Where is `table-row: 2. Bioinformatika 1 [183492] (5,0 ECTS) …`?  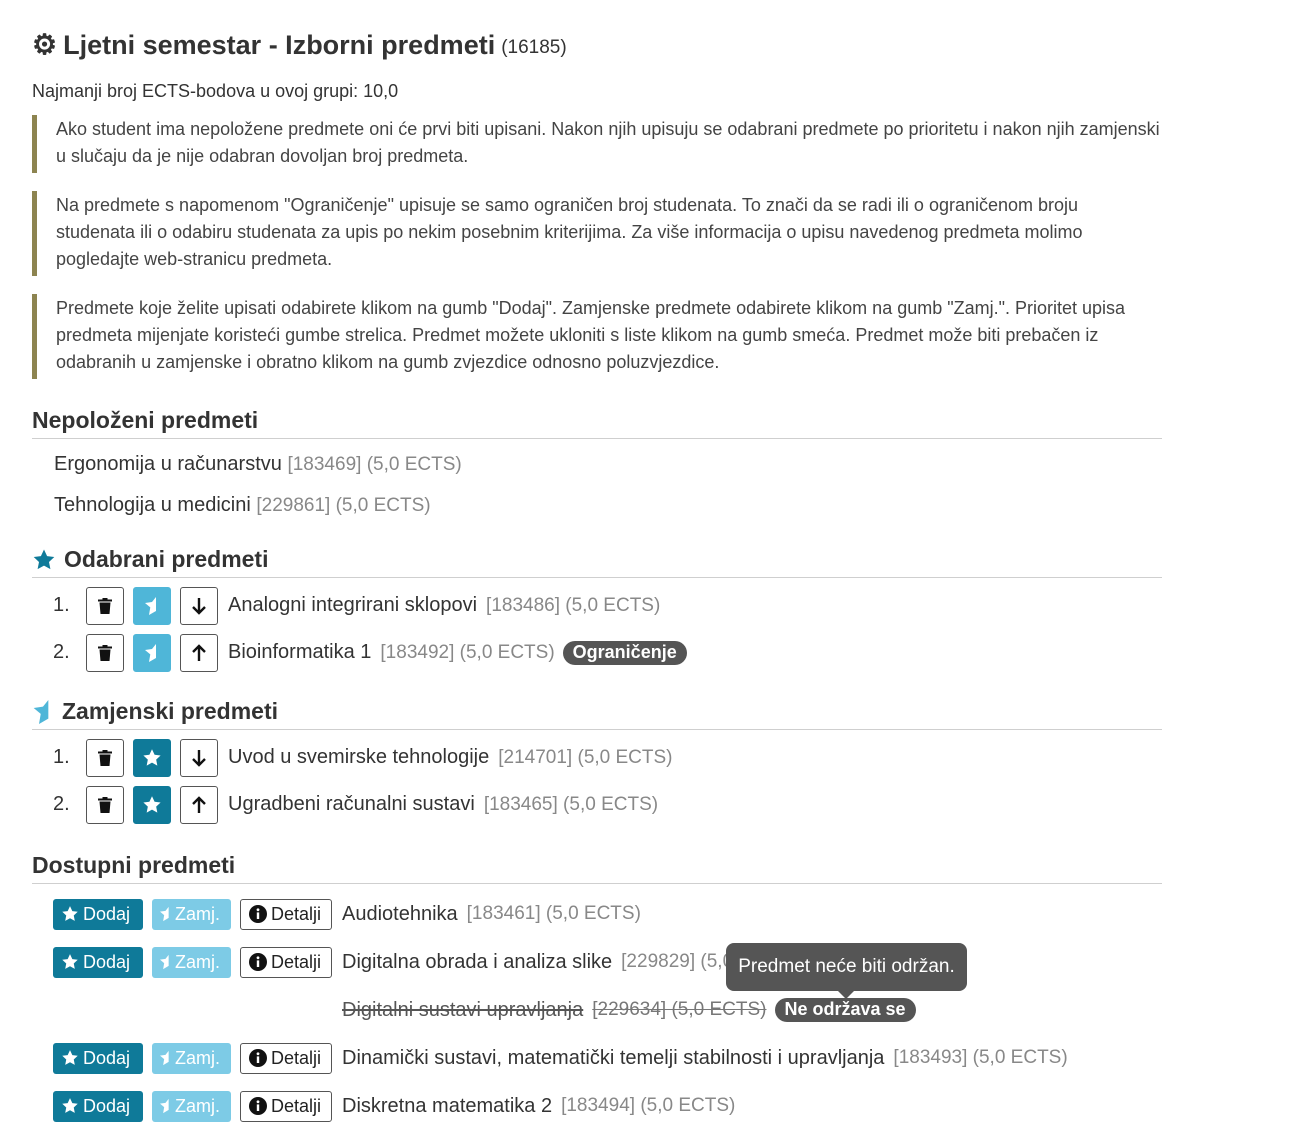
table-row: 2. Bioinformatika 1 [183492] (5,0 ECTS) … is located at coordinates (597, 652).